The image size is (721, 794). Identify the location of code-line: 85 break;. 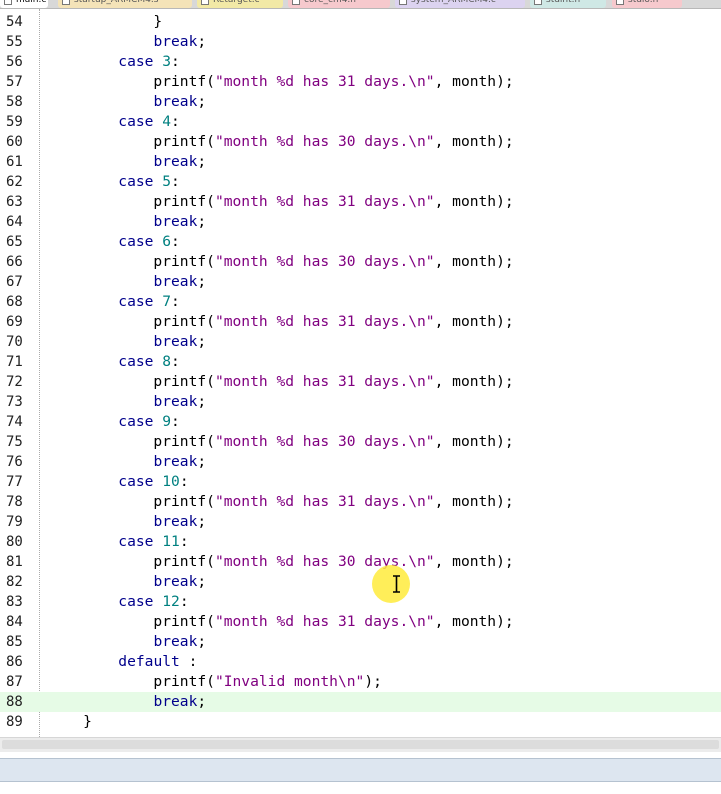
(360, 642).